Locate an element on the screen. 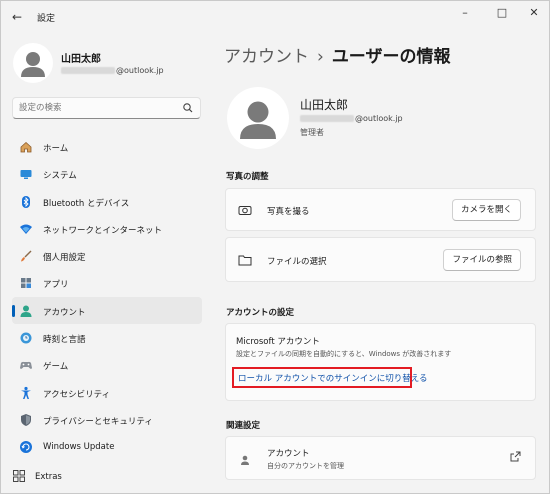  sidebar-item-label: ゲーム is located at coordinates (56, 367).